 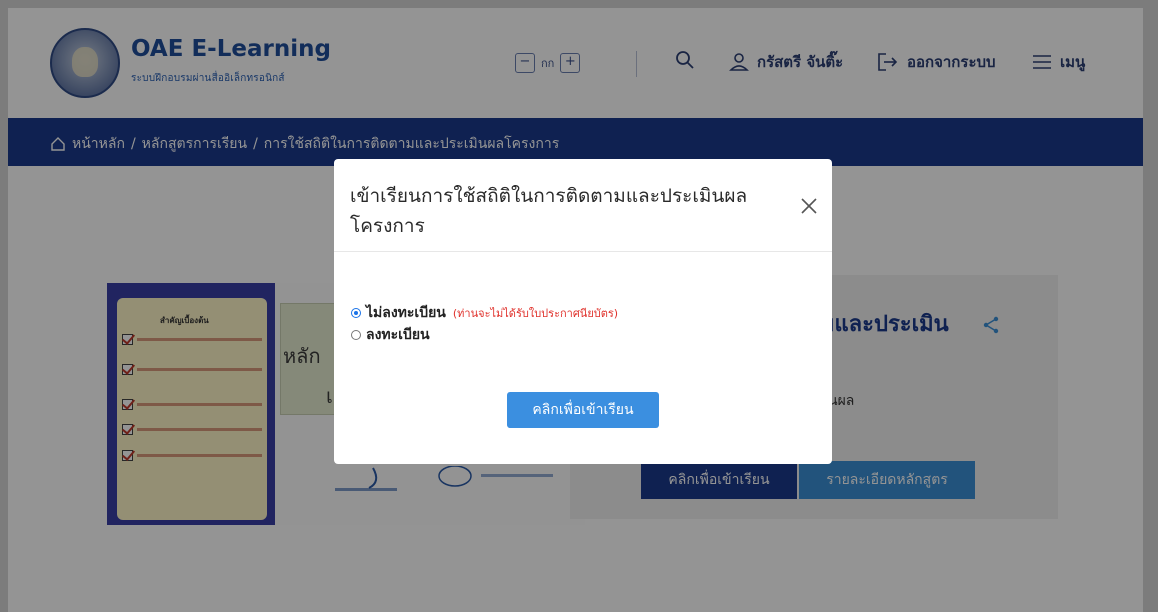 I want to click on option-no-register-note: (ท่านจะไม่ได้รับใบประกาศนียบัตร), so click(x=535, y=313).